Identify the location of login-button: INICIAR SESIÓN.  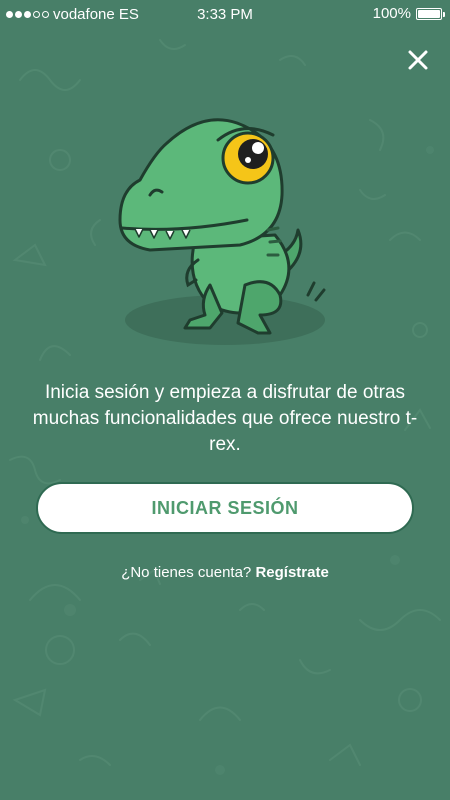
(225, 508).